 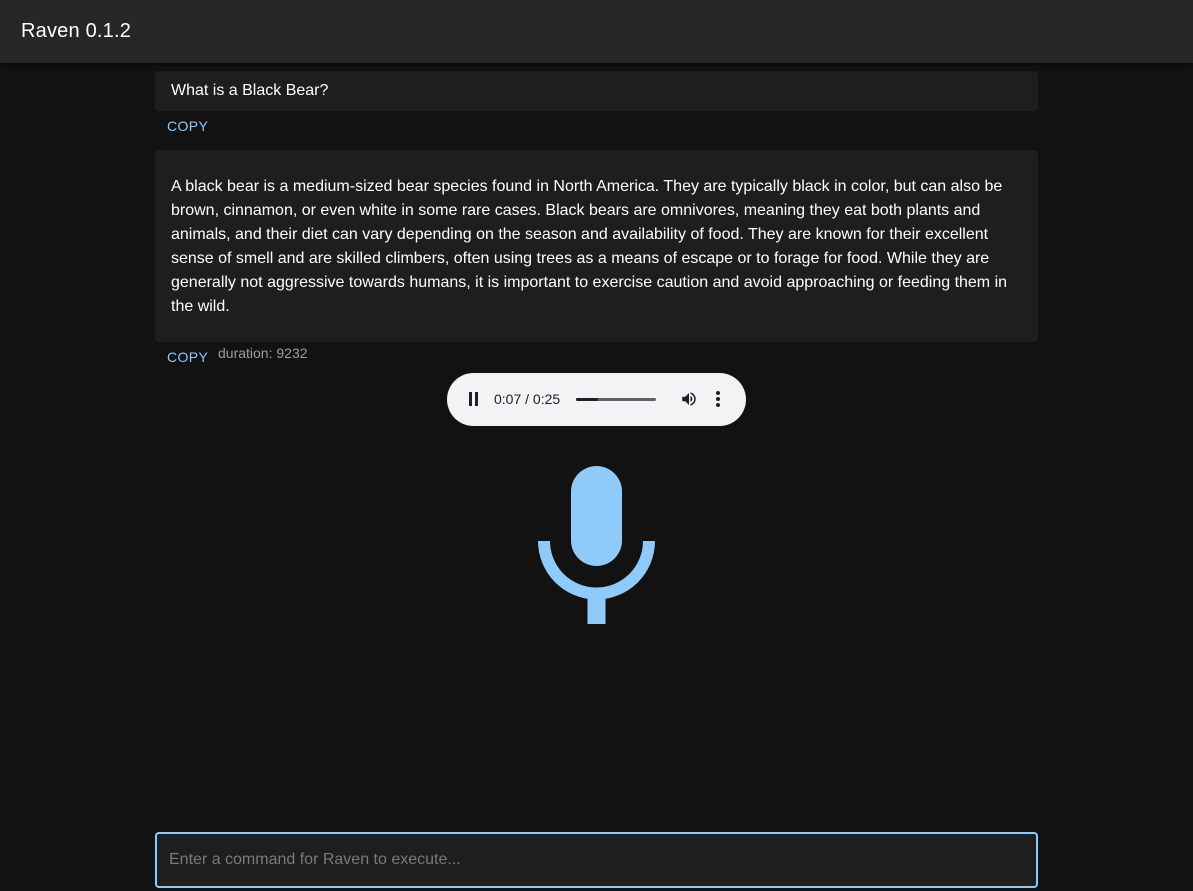 What do you see at coordinates (76, 31) in the screenshot?
I see `app-title: Raven 0.1.2` at bounding box center [76, 31].